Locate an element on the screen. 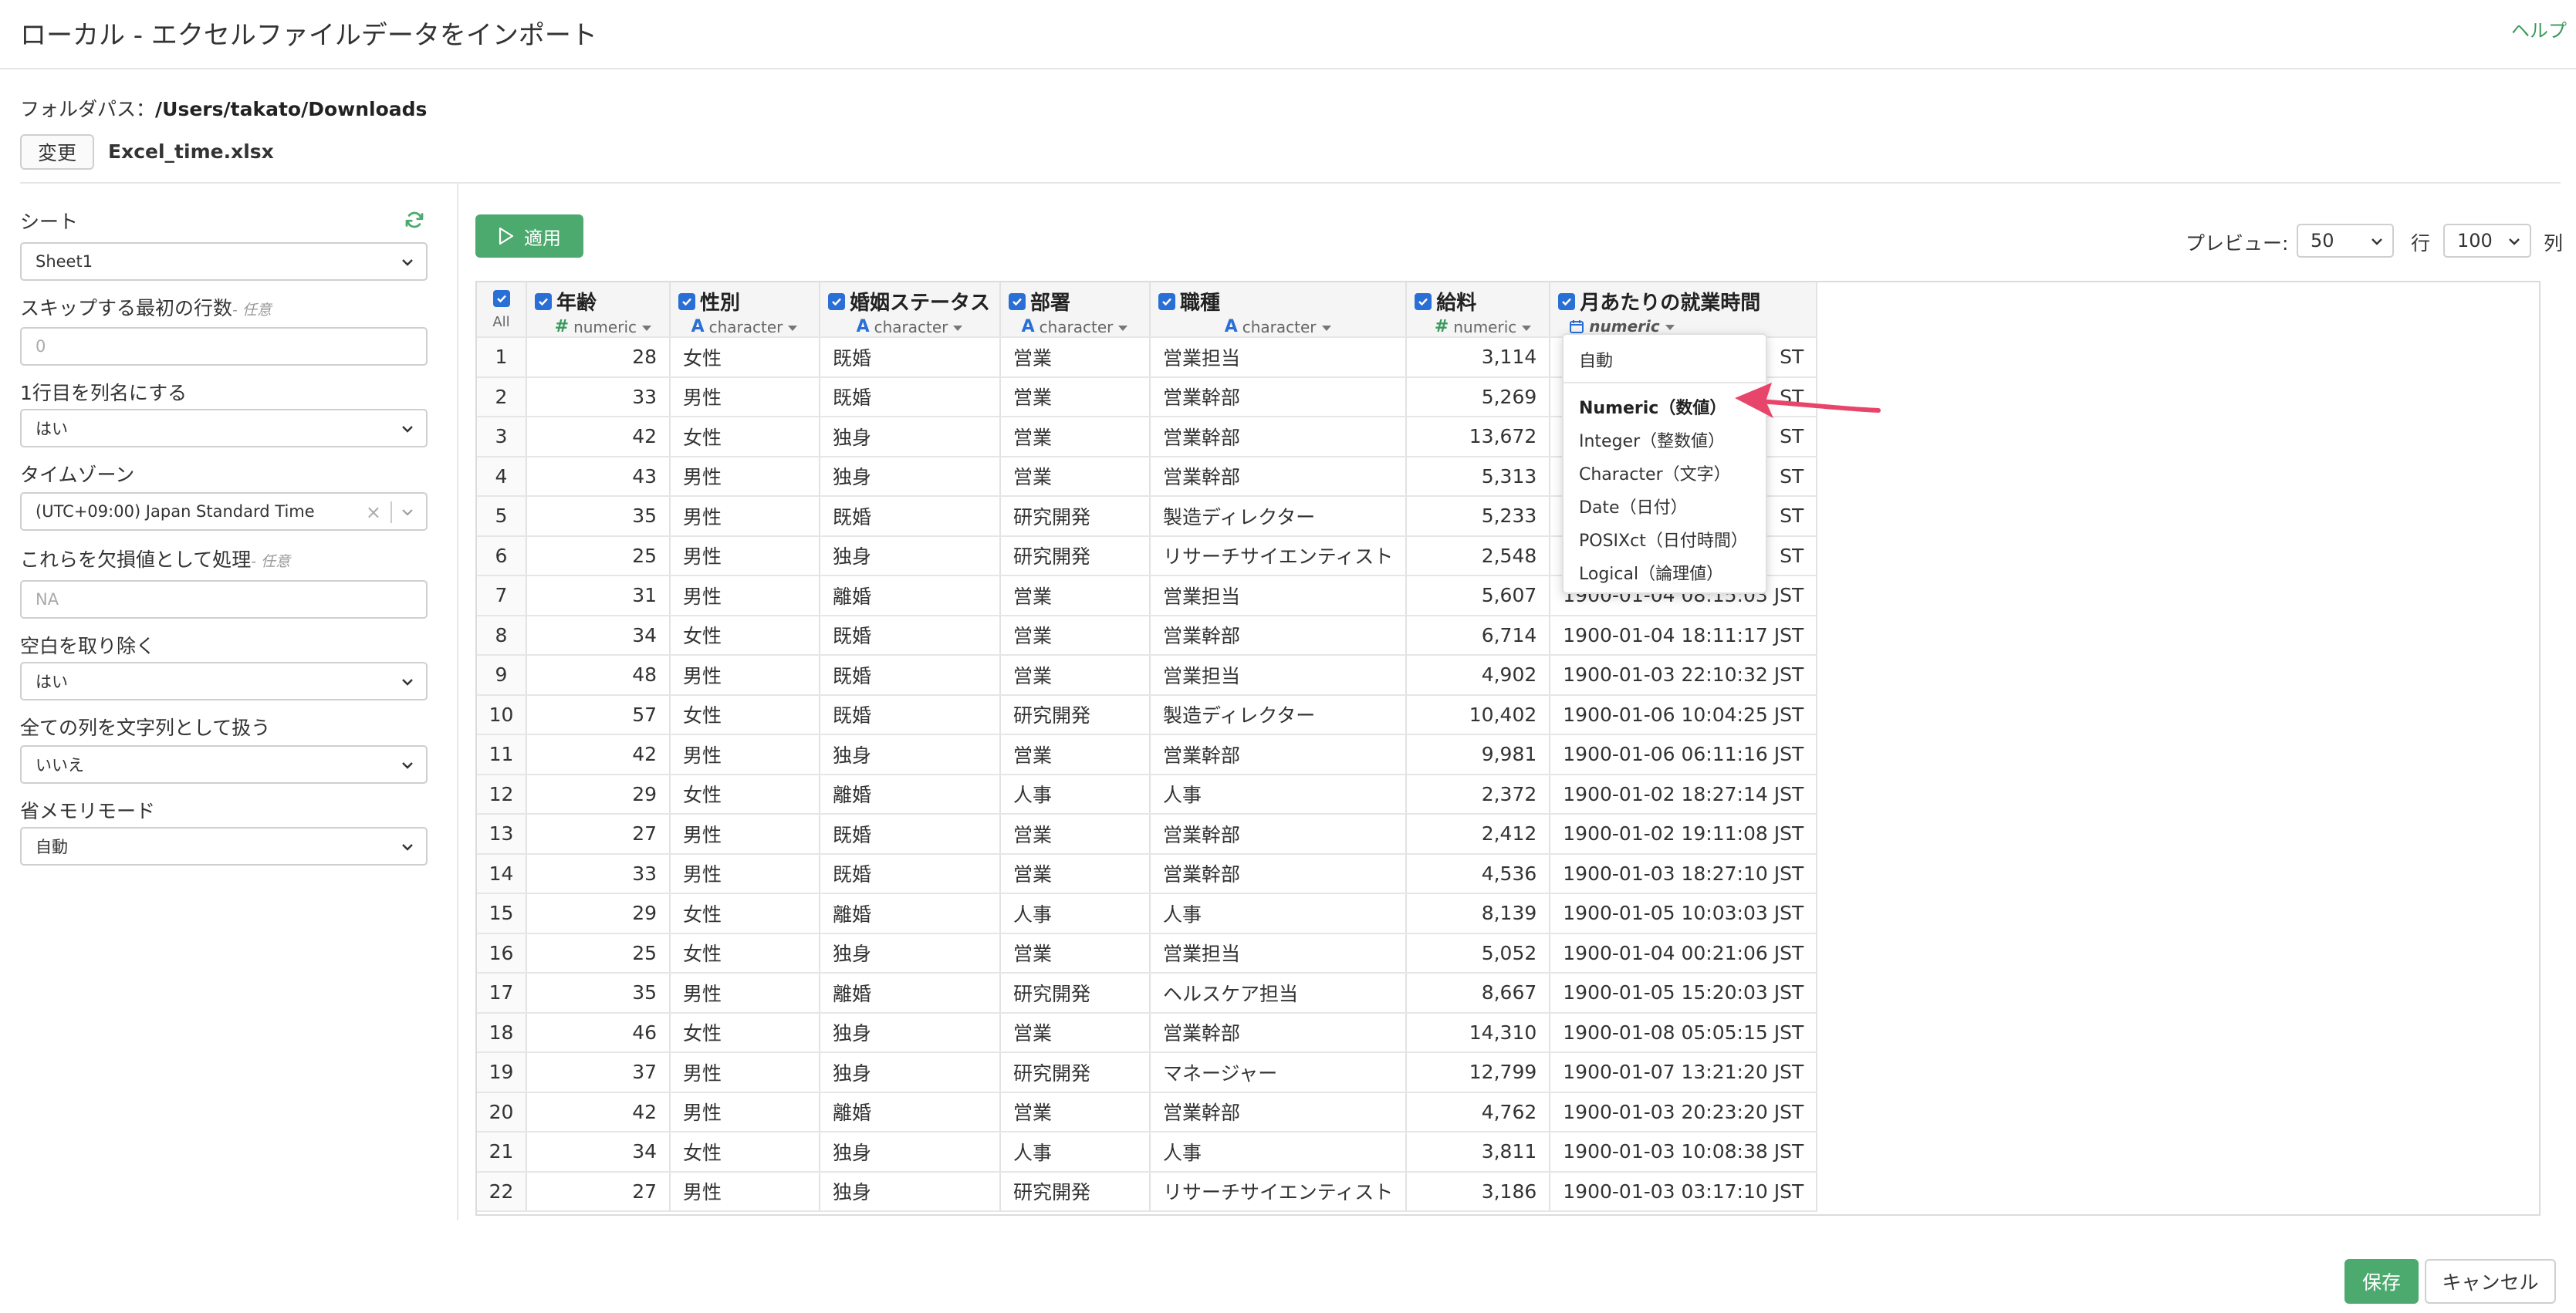  select-all-checkbox is located at coordinates (501, 298).